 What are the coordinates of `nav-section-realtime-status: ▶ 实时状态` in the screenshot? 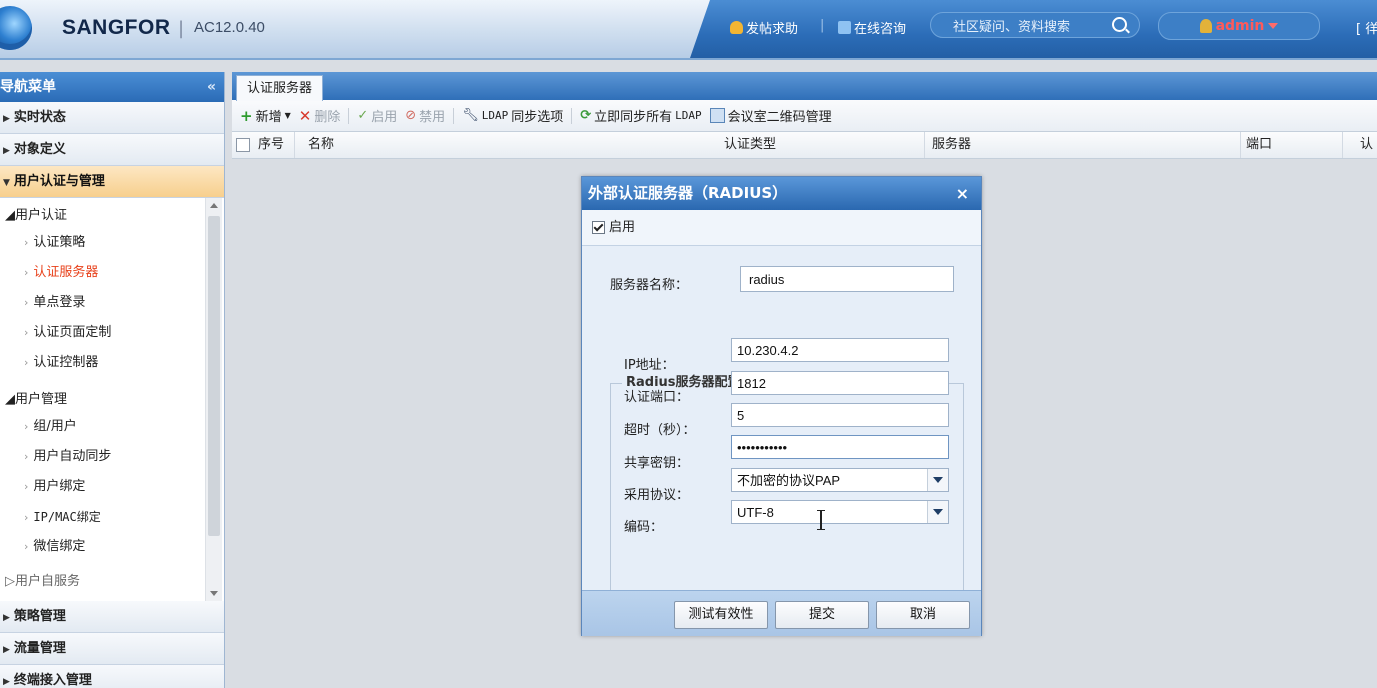 It's located at (112, 118).